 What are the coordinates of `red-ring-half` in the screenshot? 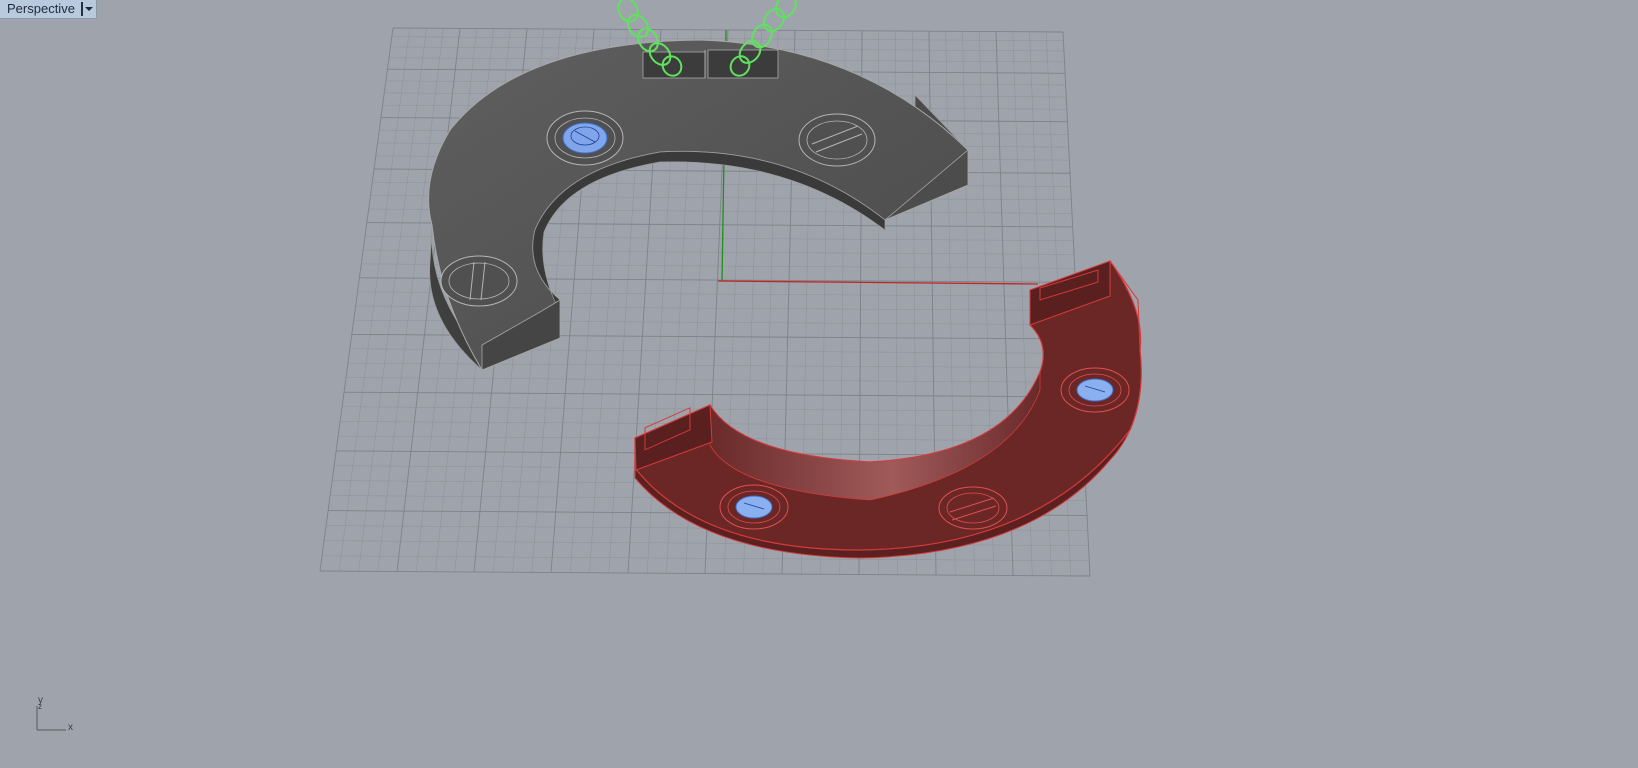 It's located at (888, 409).